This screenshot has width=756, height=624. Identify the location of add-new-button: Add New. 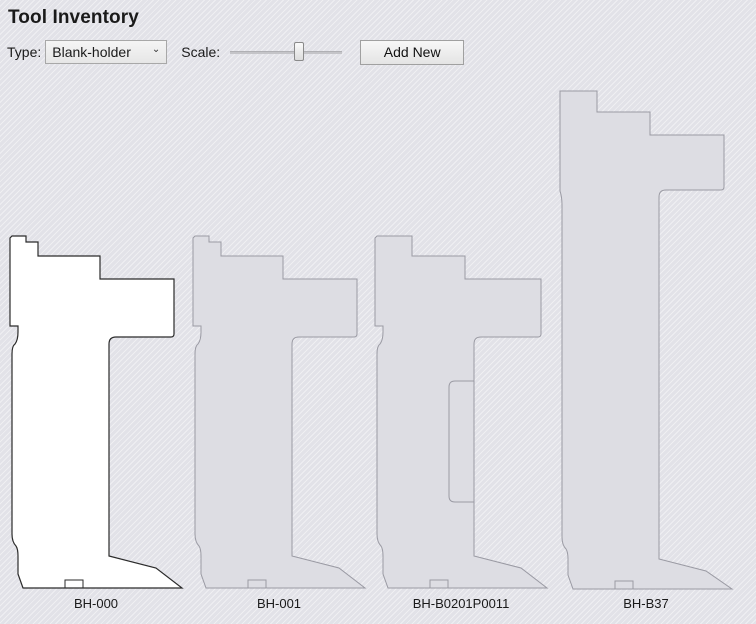
(412, 52).